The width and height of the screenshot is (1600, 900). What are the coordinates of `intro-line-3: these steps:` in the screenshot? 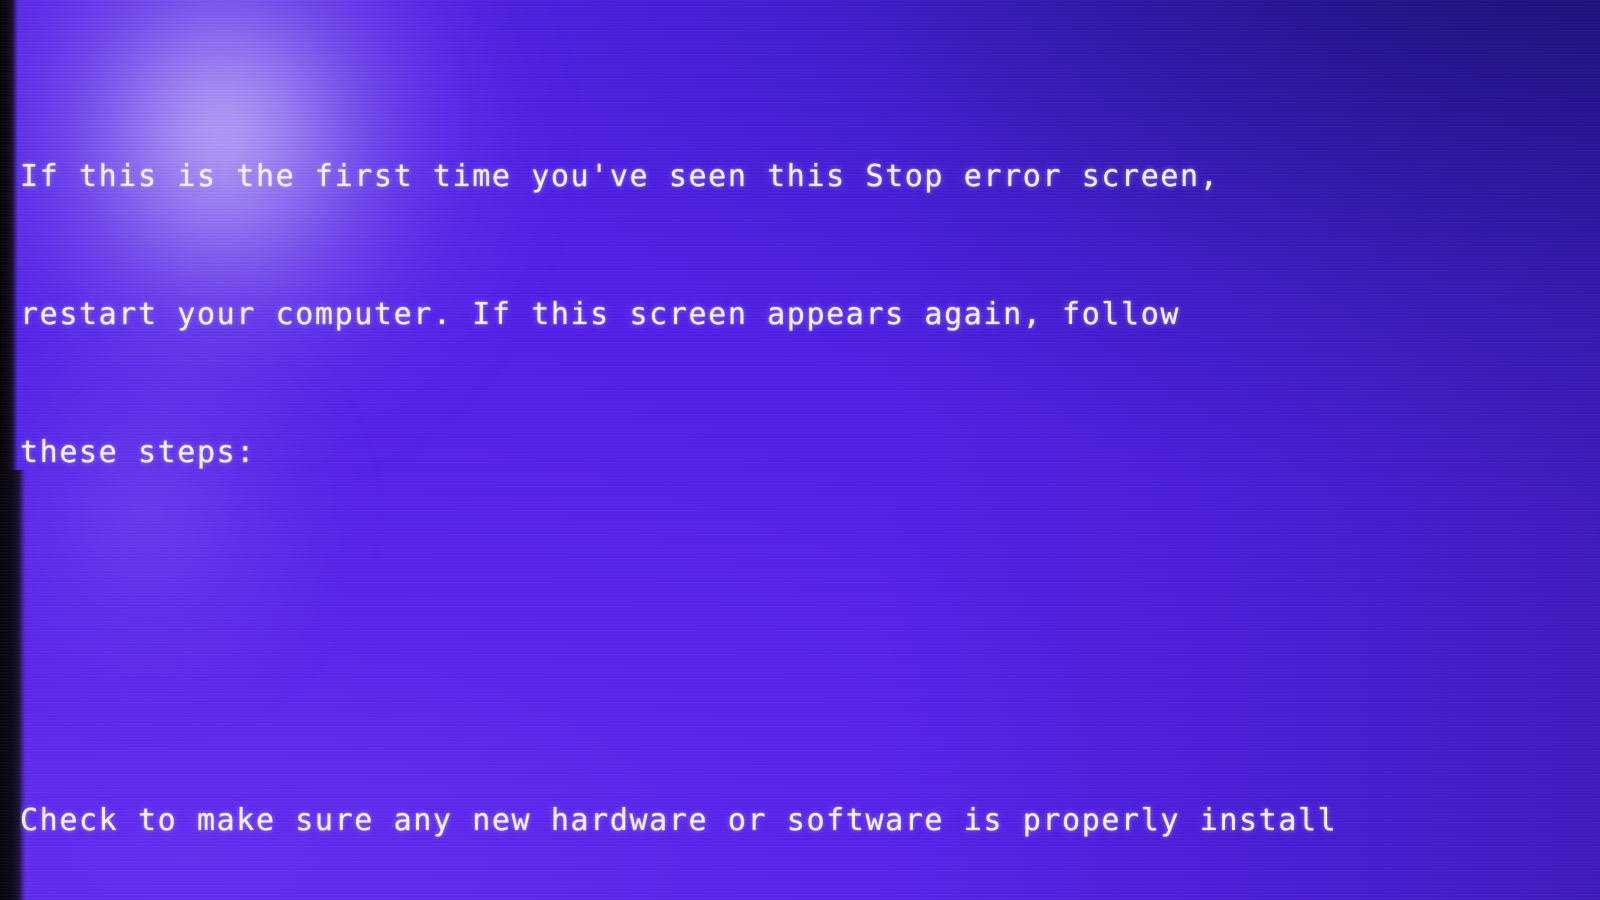 It's located at (138, 452).